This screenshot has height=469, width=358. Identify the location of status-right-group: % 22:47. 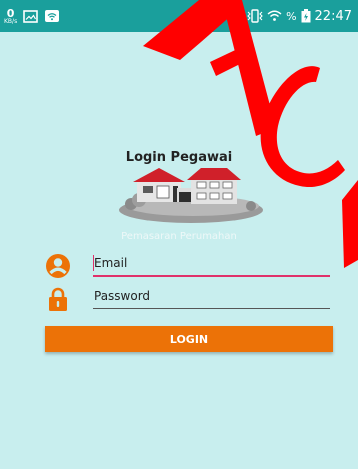
(299, 16).